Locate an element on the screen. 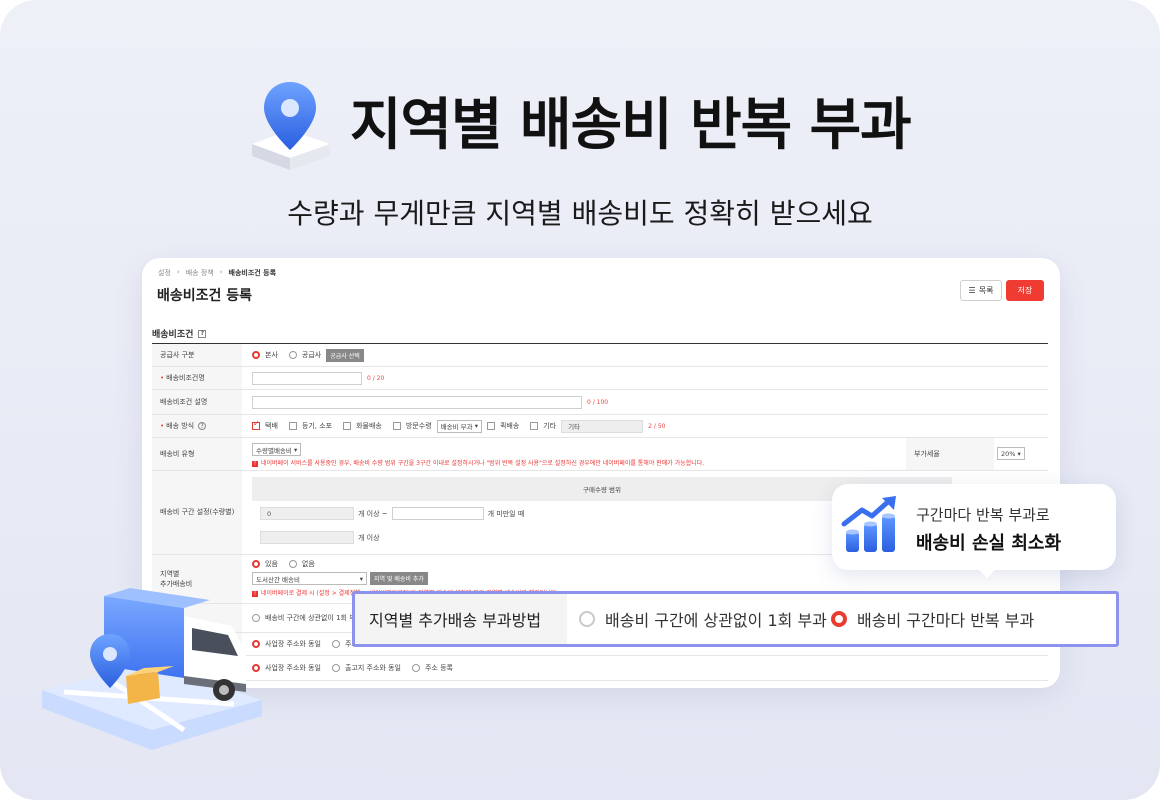 Image resolution: width=1160 pixels, height=800 pixels. radio-label: 없음 is located at coordinates (308, 564).